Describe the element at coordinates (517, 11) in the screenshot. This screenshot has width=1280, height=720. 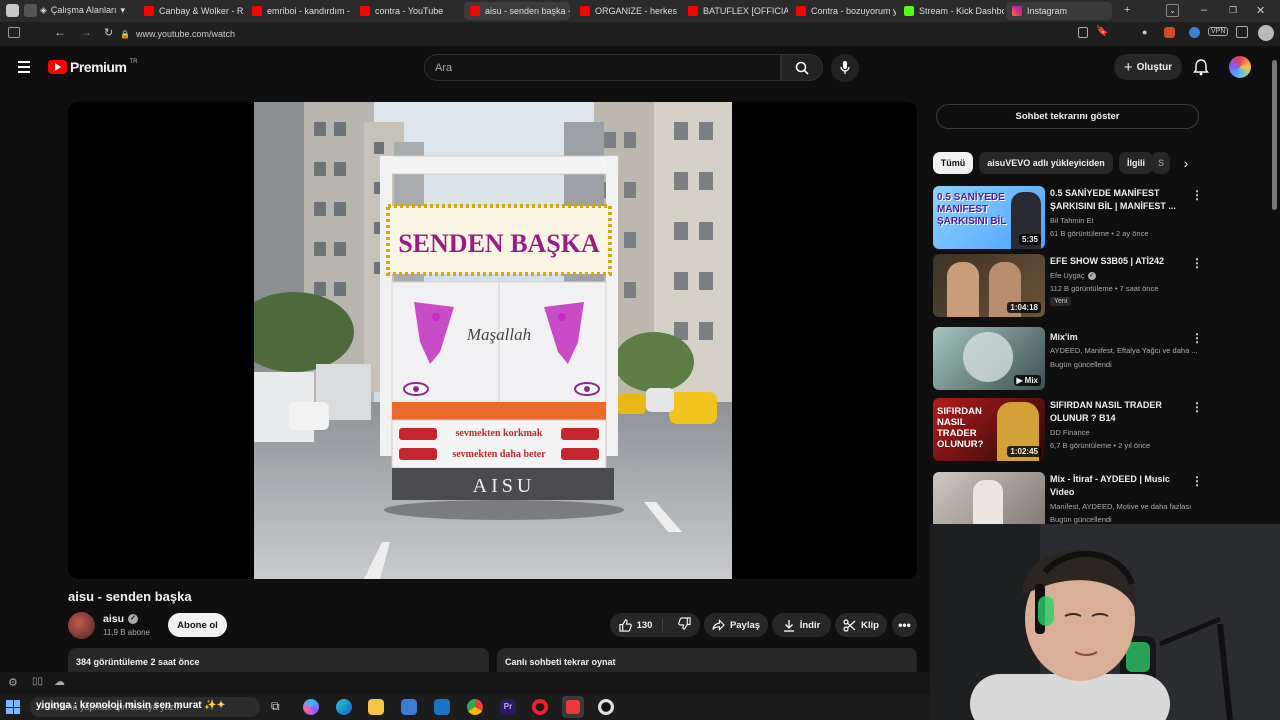
I see `tab-aisu: aisu - senden başka - Yo` at that location.